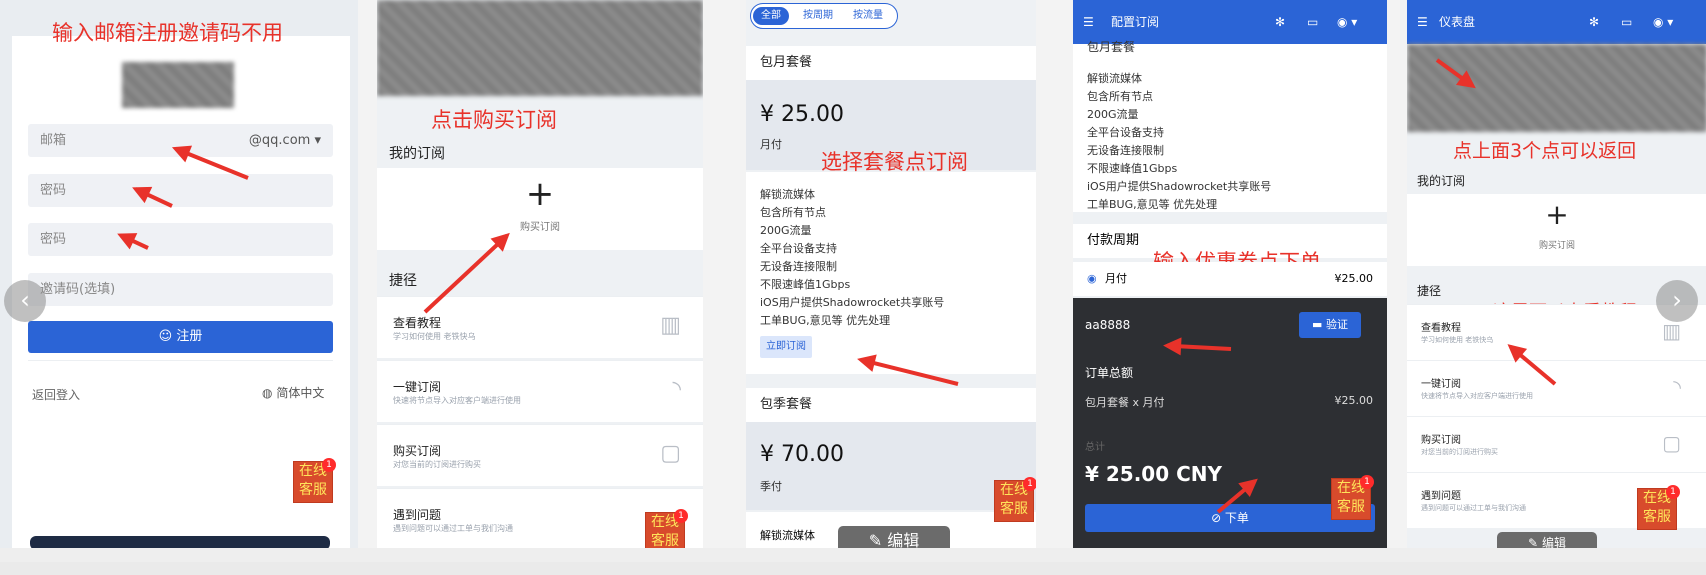 This screenshot has height=575, width=1706. I want to click on radio-selected-icon: ◉, so click(1092, 278).